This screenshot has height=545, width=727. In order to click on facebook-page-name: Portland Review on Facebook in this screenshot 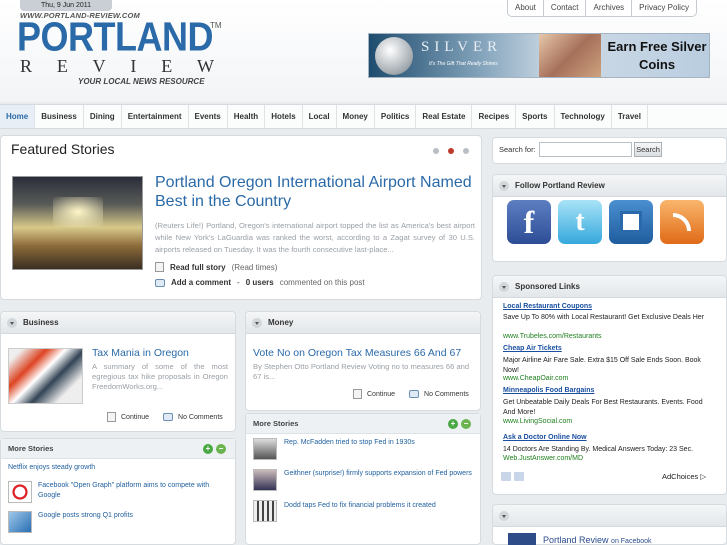, I will do `click(597, 540)`.